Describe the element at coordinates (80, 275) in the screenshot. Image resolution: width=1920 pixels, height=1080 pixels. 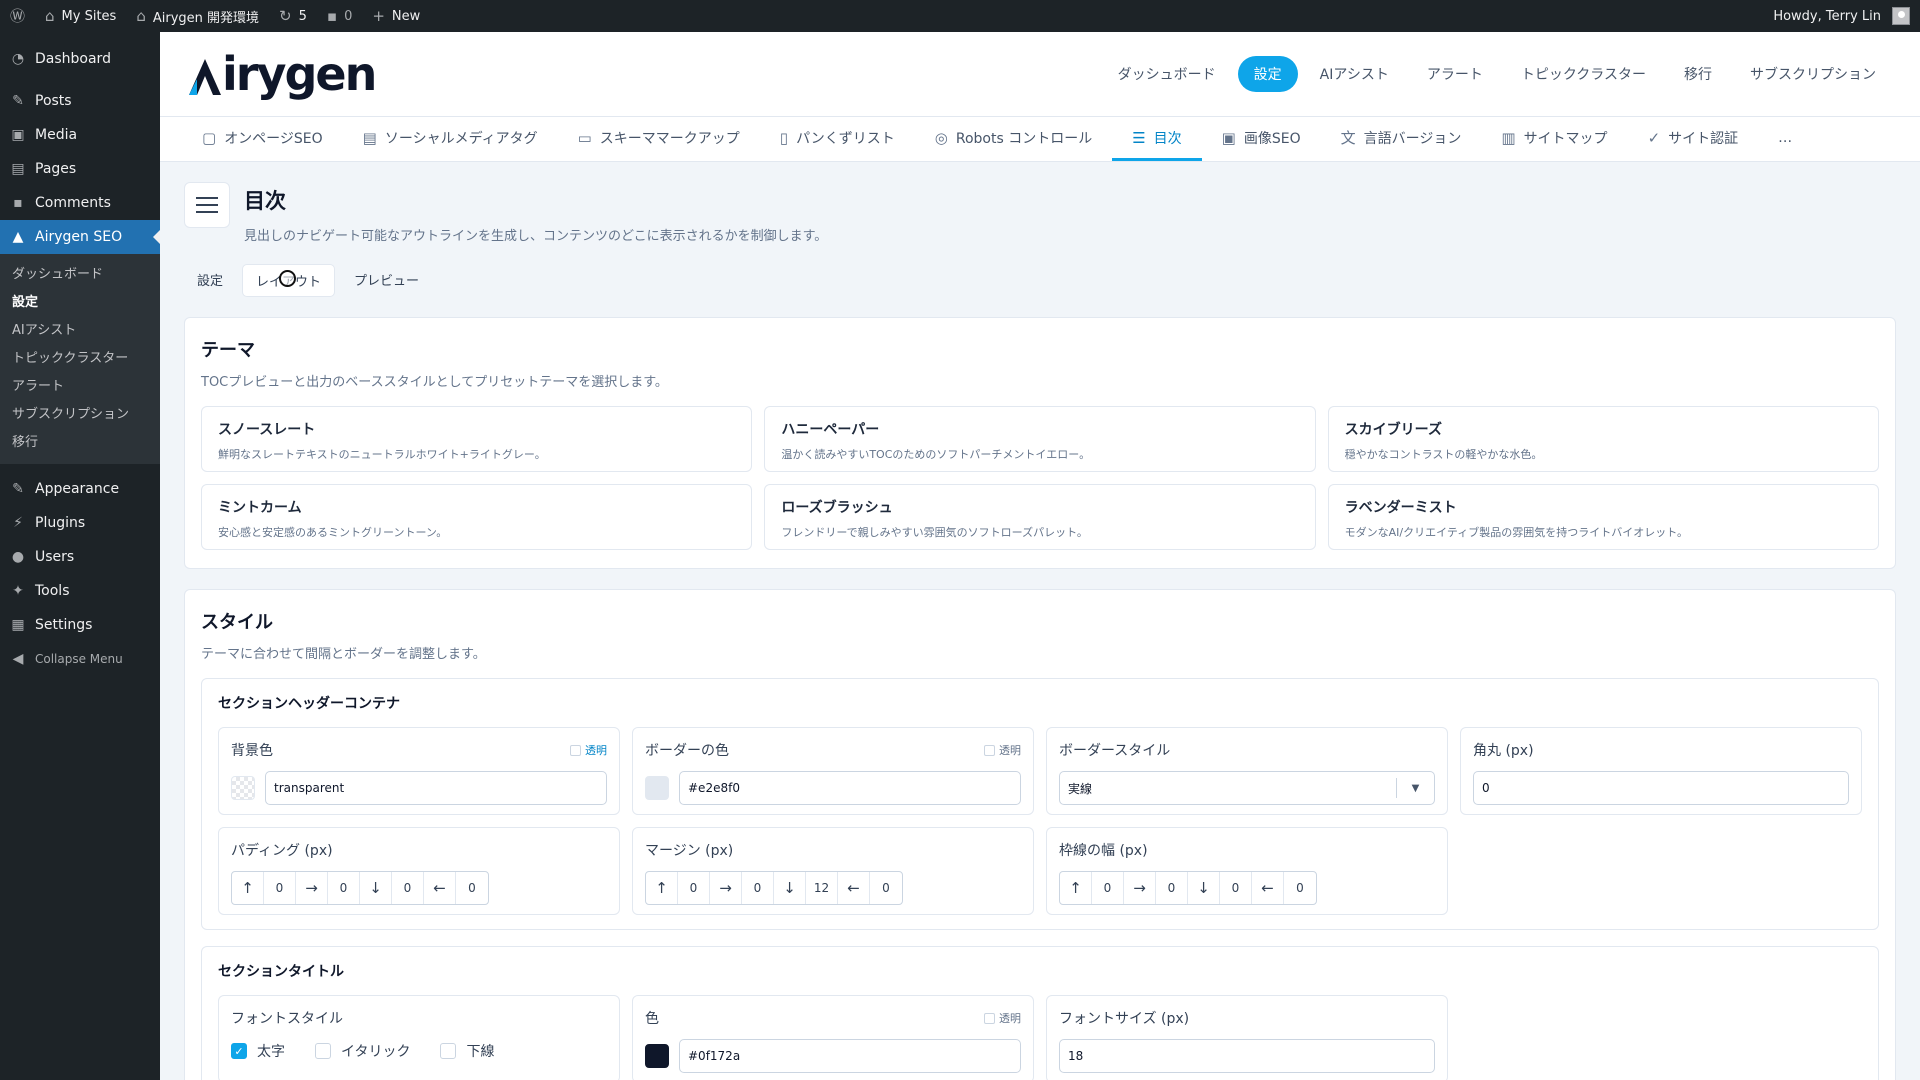
I see `submenu-dashboard: ダッシュボード` at that location.